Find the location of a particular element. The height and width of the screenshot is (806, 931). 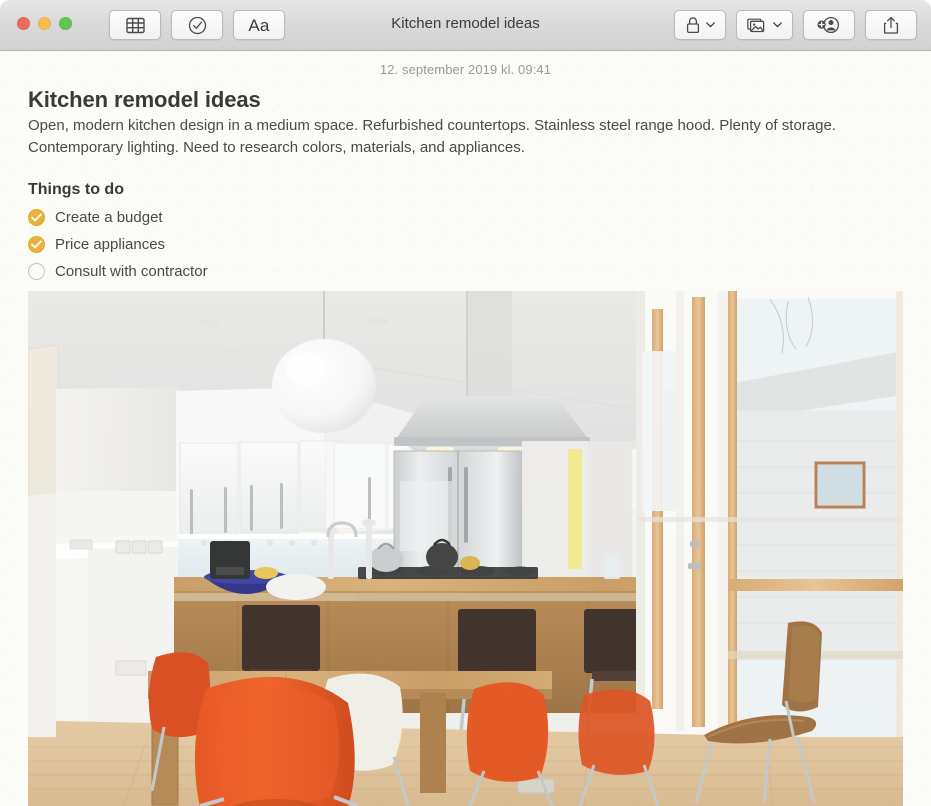

add-people-button is located at coordinates (829, 25).